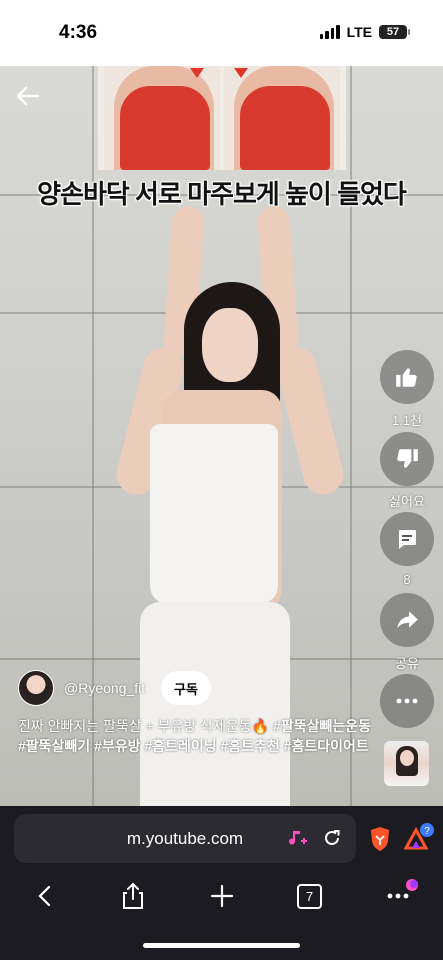 The width and height of the screenshot is (443, 960). I want to click on network-type: LTE, so click(359, 32).